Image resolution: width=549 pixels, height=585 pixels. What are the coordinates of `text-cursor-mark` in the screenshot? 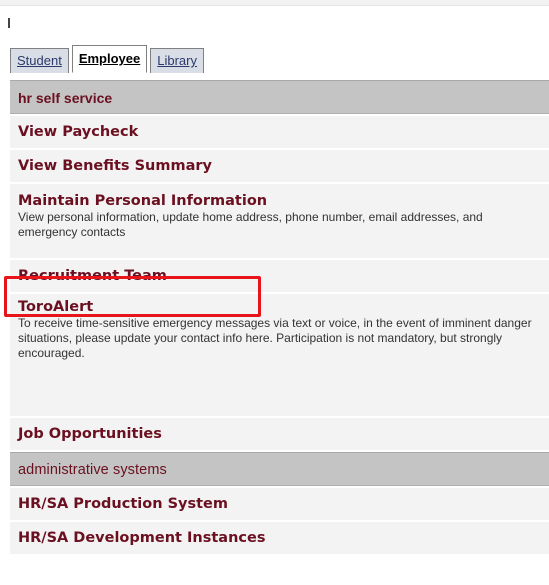 It's located at (9, 23).